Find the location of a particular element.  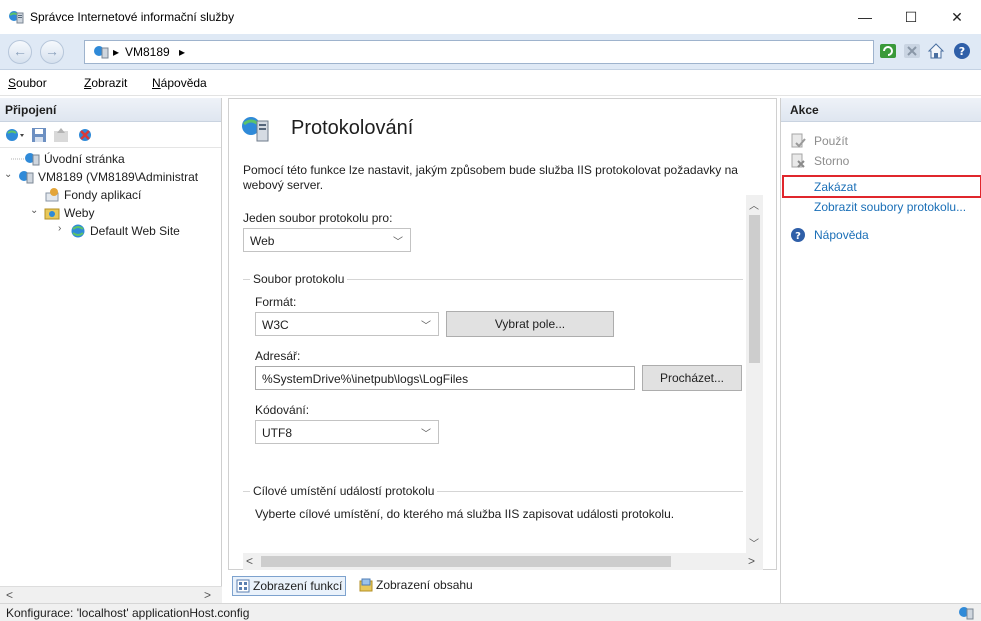

stop-icon is located at coordinates (912, 51).